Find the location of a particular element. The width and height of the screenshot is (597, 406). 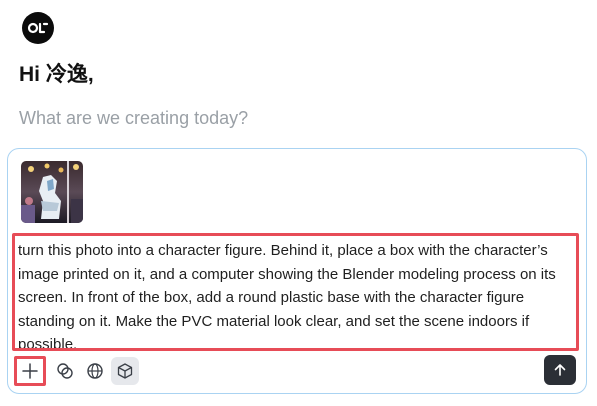

send-button is located at coordinates (560, 370).